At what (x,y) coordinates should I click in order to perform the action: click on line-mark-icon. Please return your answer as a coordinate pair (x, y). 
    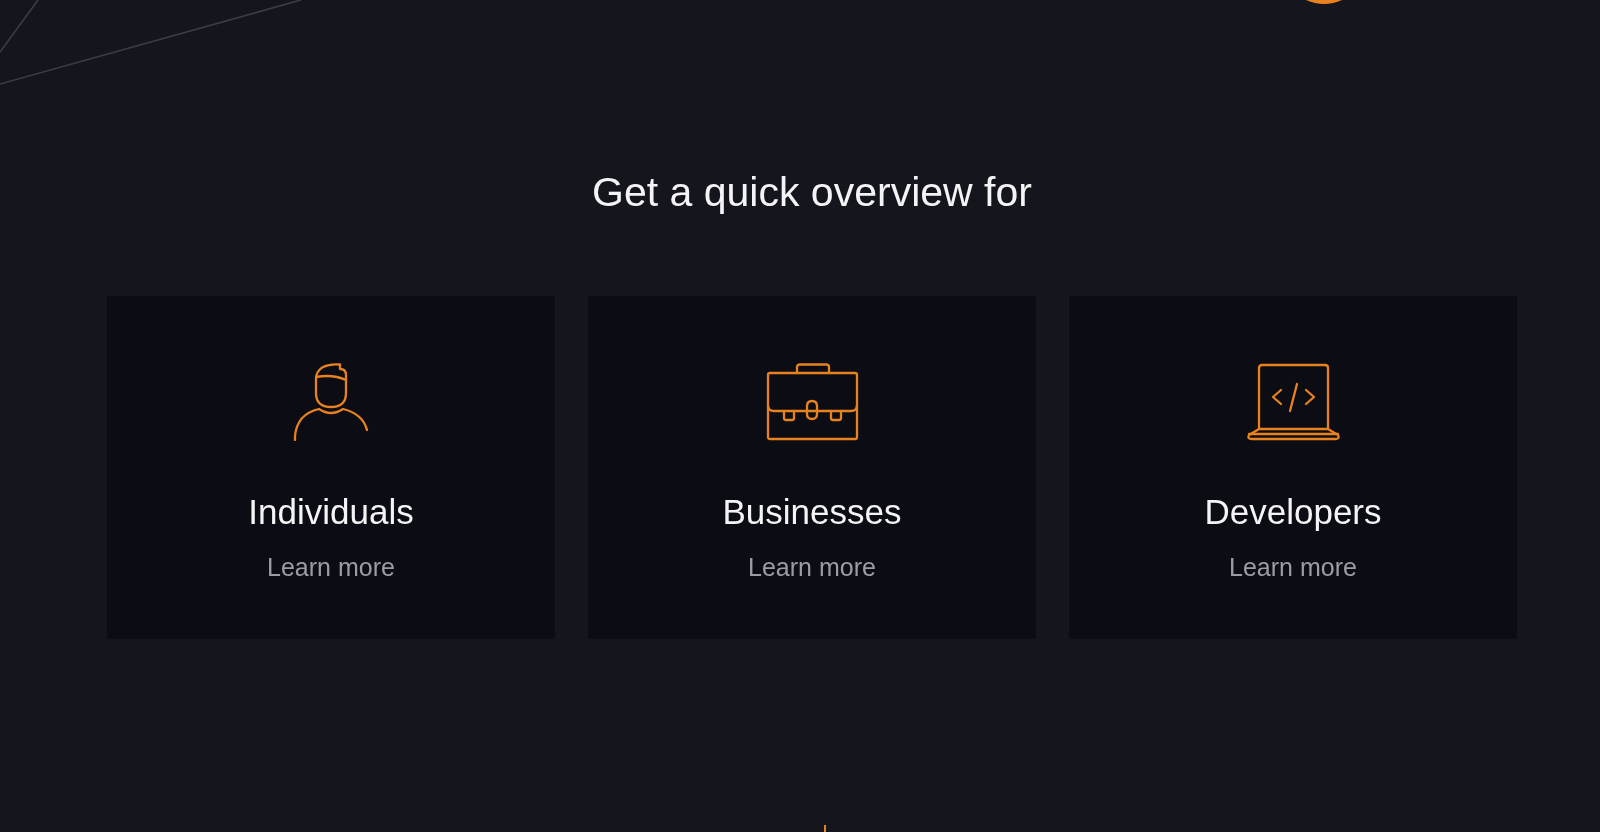
    Looking at the image, I should click on (825, 828).